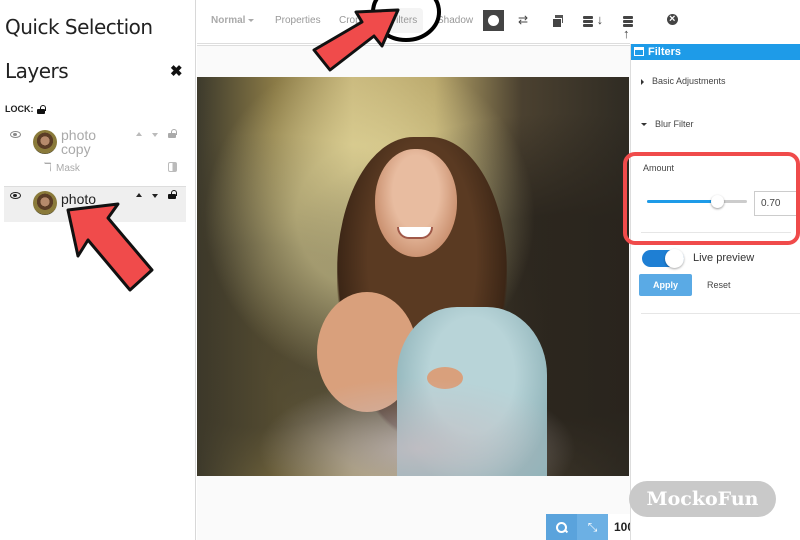  Describe the element at coordinates (48, 167) in the screenshot. I see `mask-link-icon: ℸ` at that location.